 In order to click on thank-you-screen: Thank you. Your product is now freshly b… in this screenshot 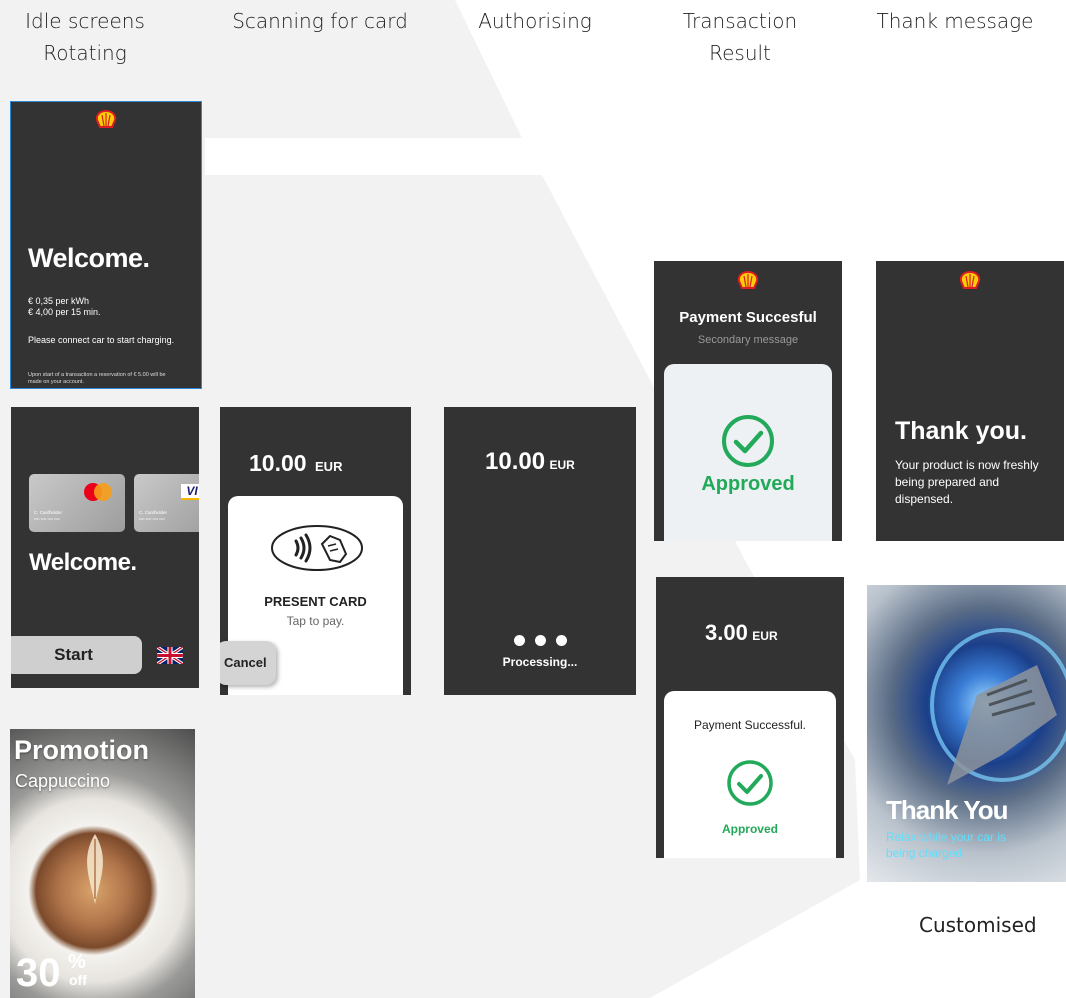, I will do `click(970, 401)`.